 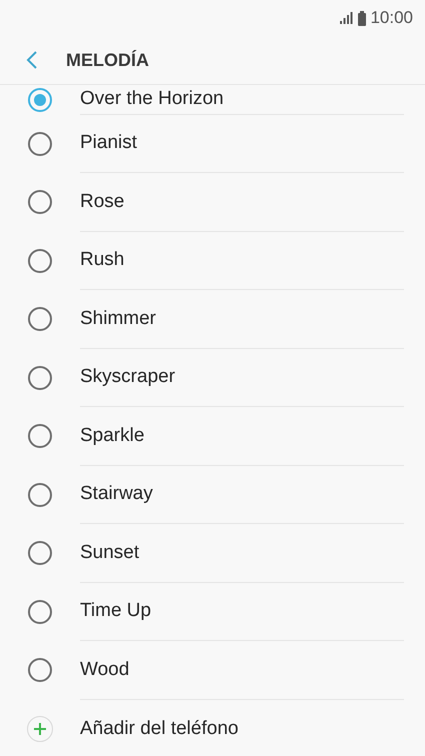 I want to click on item-label: Sparkle, so click(x=112, y=436).